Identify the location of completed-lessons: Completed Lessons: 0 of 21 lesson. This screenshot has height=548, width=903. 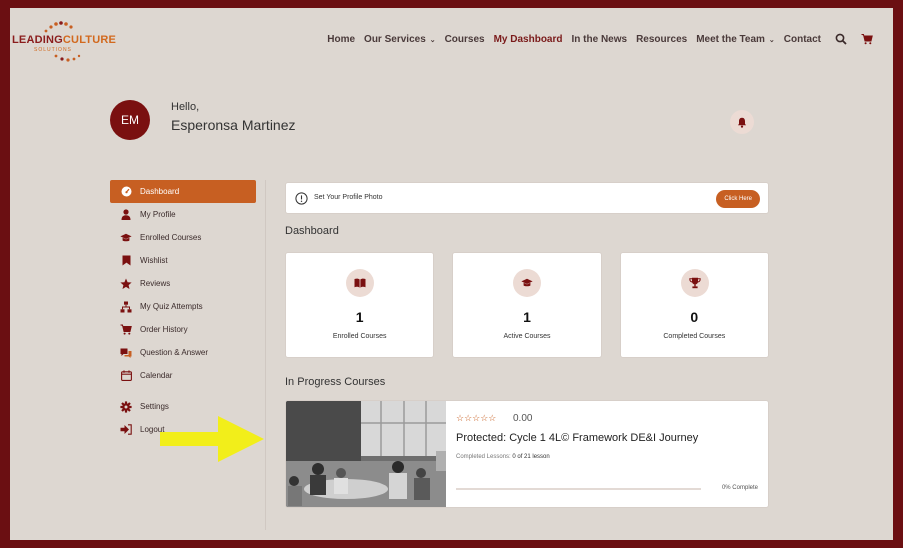
(503, 457).